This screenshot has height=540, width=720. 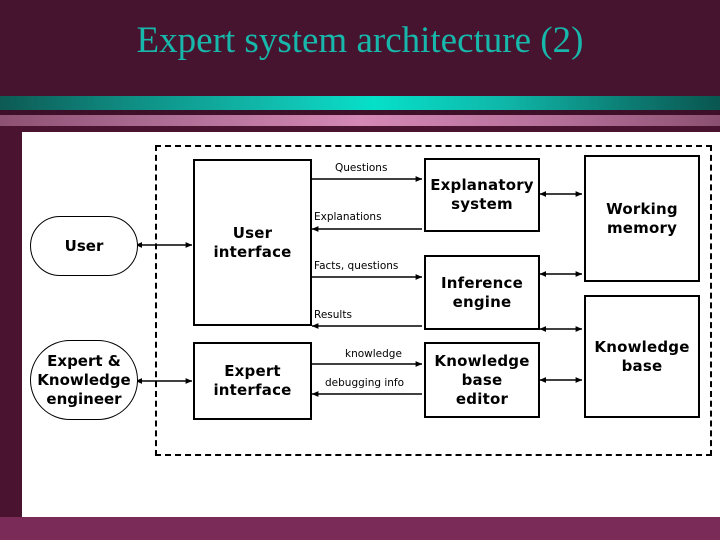 I want to click on edge-label-results: Results, so click(x=333, y=315).